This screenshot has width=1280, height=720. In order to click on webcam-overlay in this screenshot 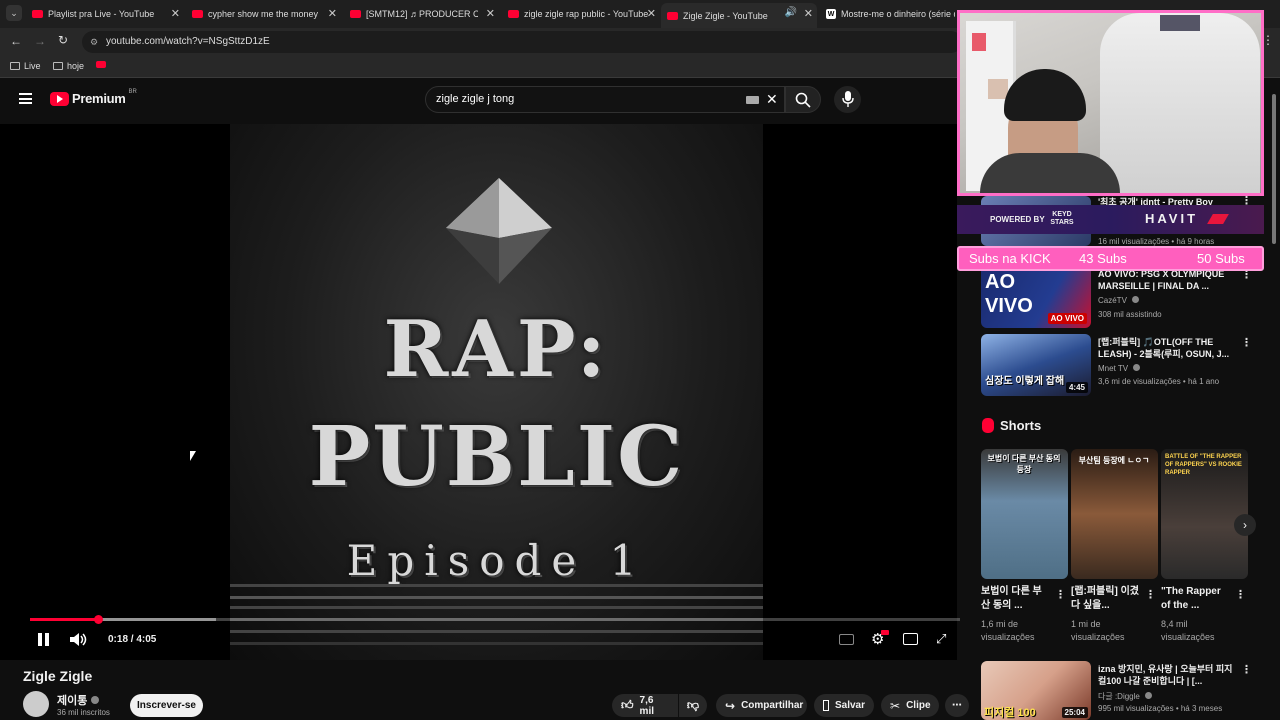, I will do `click(1110, 103)`.